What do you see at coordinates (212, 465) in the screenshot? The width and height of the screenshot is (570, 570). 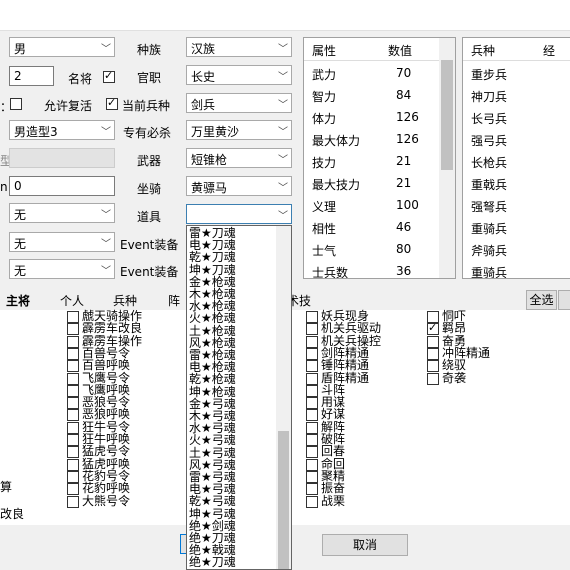 I see `dropdown-item: 风★弓魂` at bounding box center [212, 465].